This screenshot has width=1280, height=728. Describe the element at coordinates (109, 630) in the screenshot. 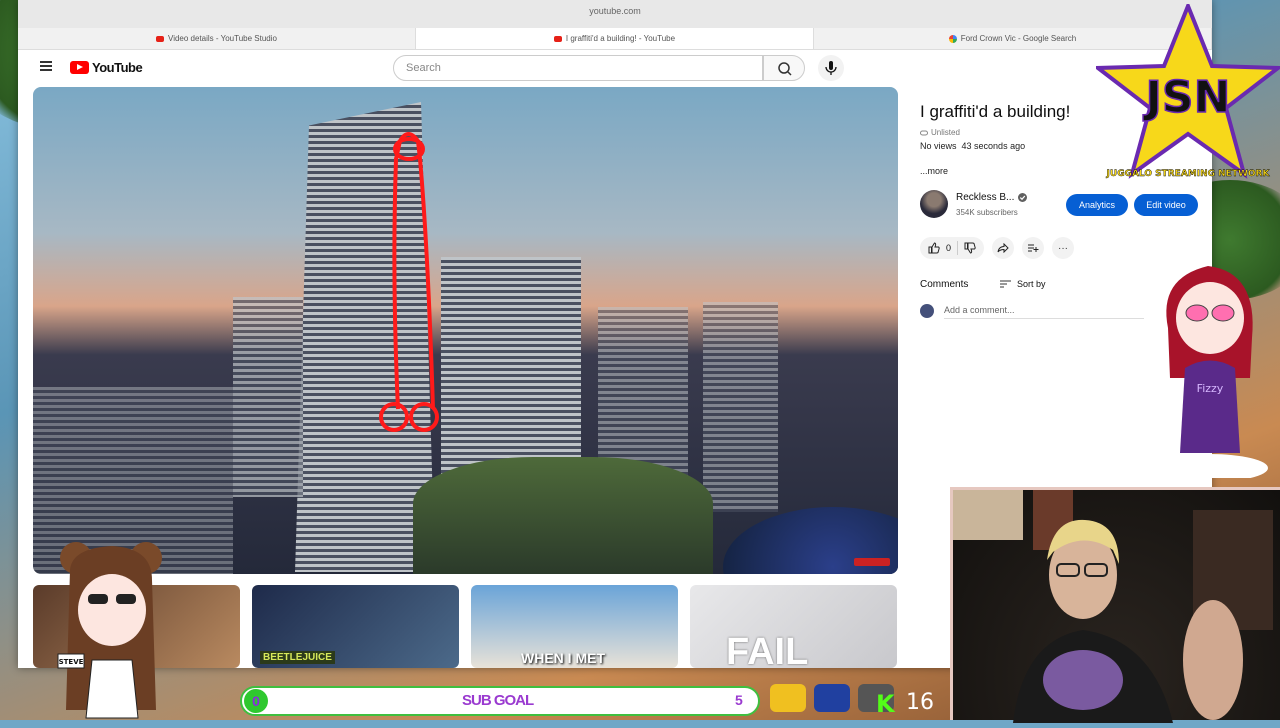

I see `vtuber-avatar-steve: STEVE` at that location.